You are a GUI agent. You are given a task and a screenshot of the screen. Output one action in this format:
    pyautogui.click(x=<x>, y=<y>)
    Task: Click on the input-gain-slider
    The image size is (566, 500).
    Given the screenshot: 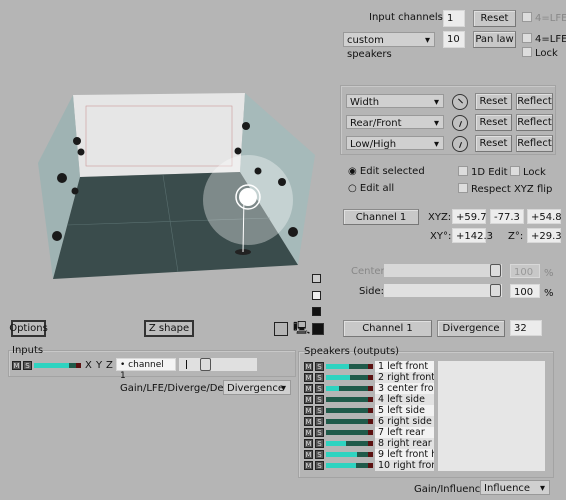 What is the action you would take?
    pyautogui.click(x=218, y=364)
    